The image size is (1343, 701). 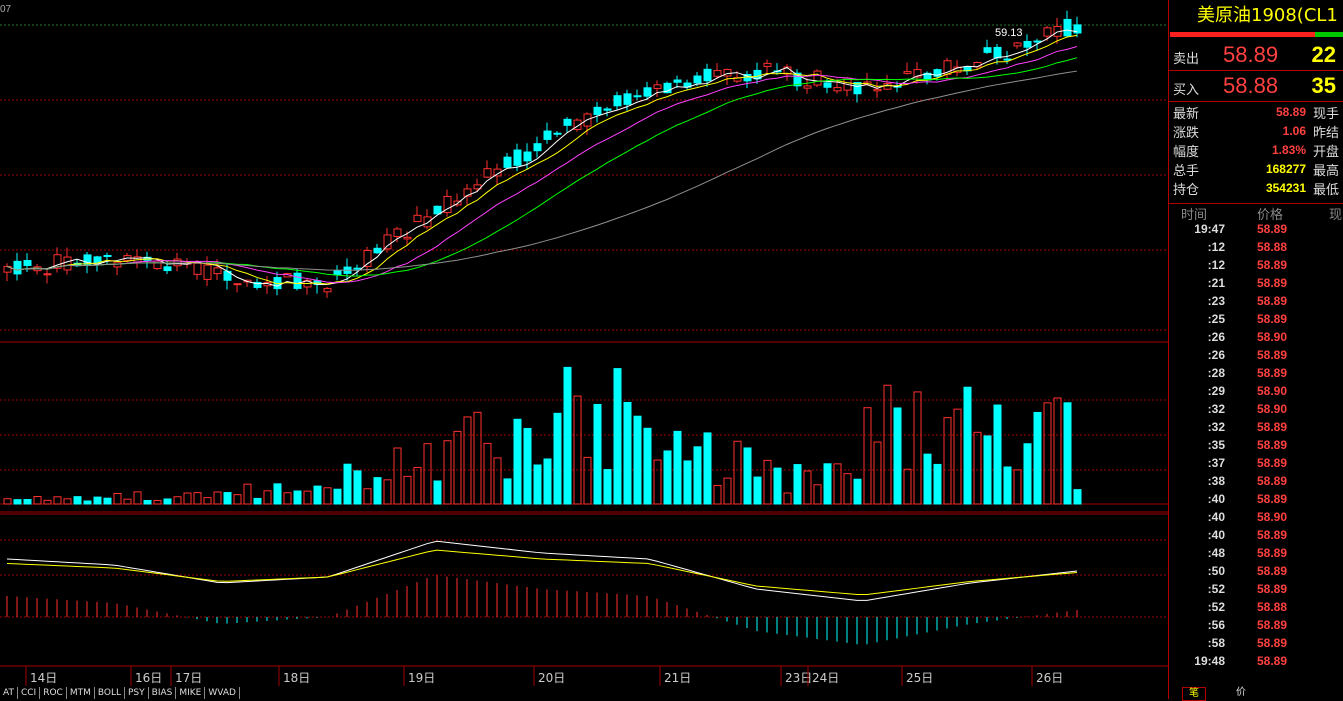 I want to click on top-left-label: 07, so click(x=6, y=9).